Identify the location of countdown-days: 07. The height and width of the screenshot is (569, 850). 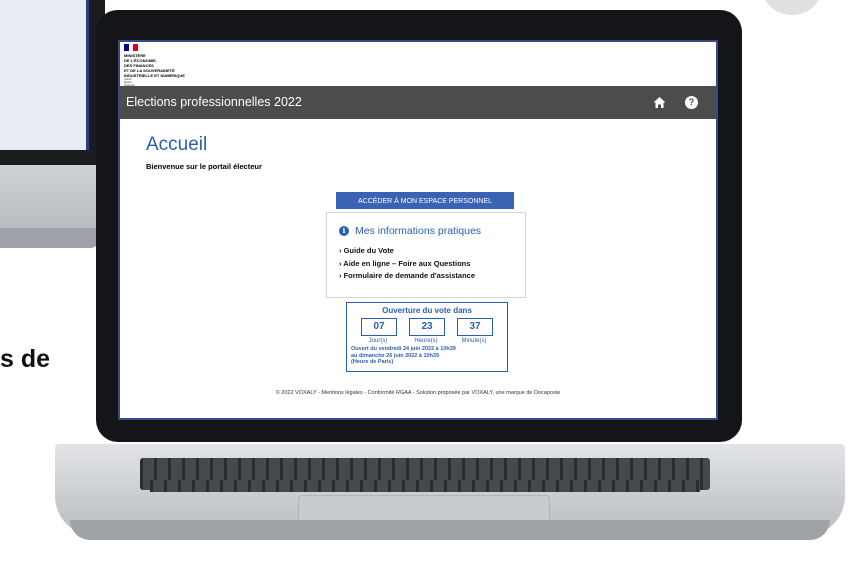
(379, 327).